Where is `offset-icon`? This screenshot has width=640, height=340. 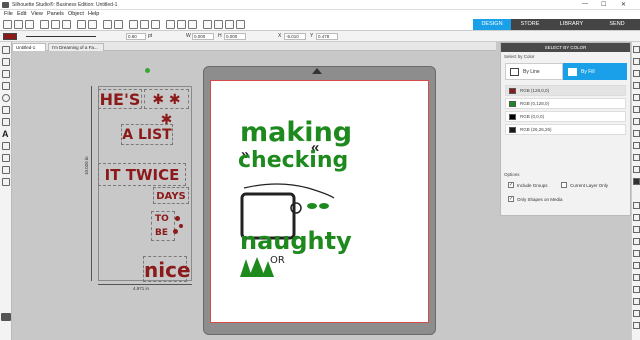 offset-icon is located at coordinates (240, 24).